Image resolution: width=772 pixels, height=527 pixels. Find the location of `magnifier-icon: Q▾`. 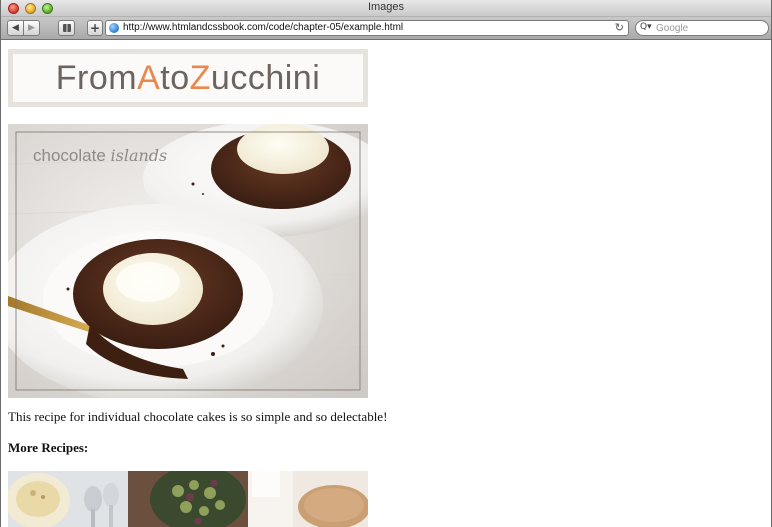

magnifier-icon: Q▾ is located at coordinates (646, 27).